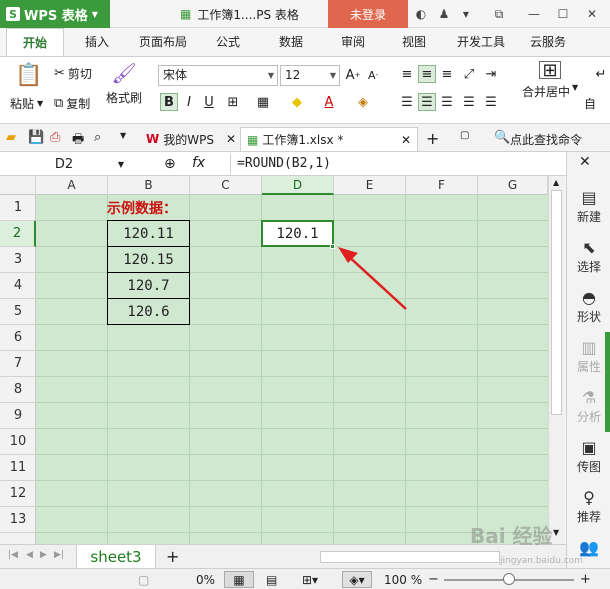 This screenshot has height=589, width=610. I want to click on tab-developer: 开发工具, so click(481, 42).